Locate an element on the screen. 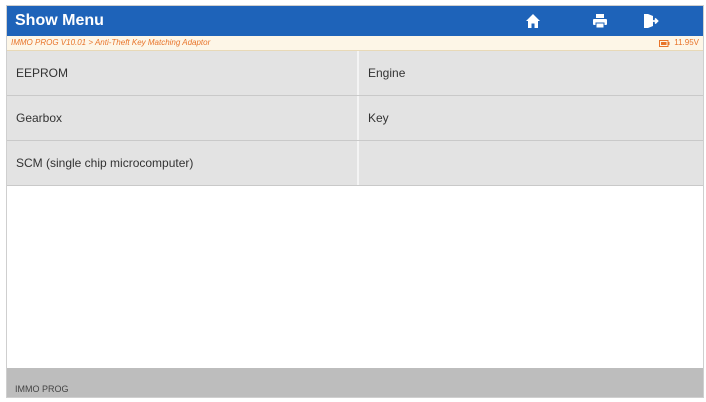 This screenshot has width=706, height=402. menu-row: Gearbox Key is located at coordinates (355, 118).